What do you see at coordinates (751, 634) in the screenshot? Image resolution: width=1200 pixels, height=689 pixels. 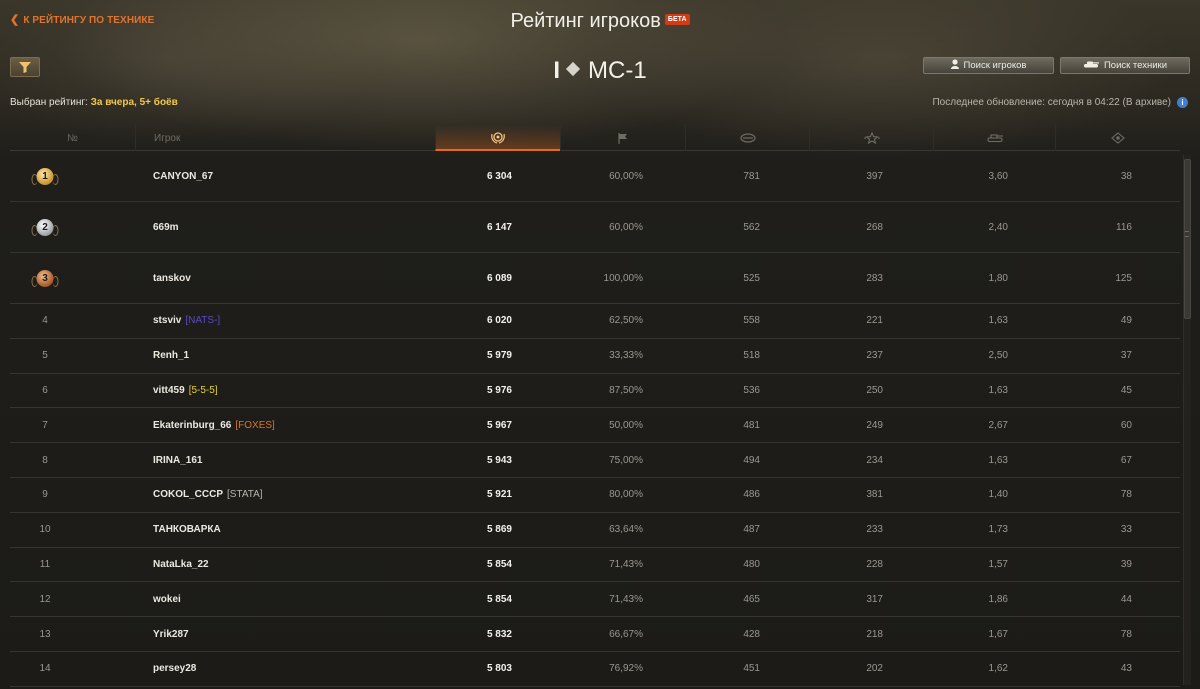 I see `damage-value: 428` at bounding box center [751, 634].